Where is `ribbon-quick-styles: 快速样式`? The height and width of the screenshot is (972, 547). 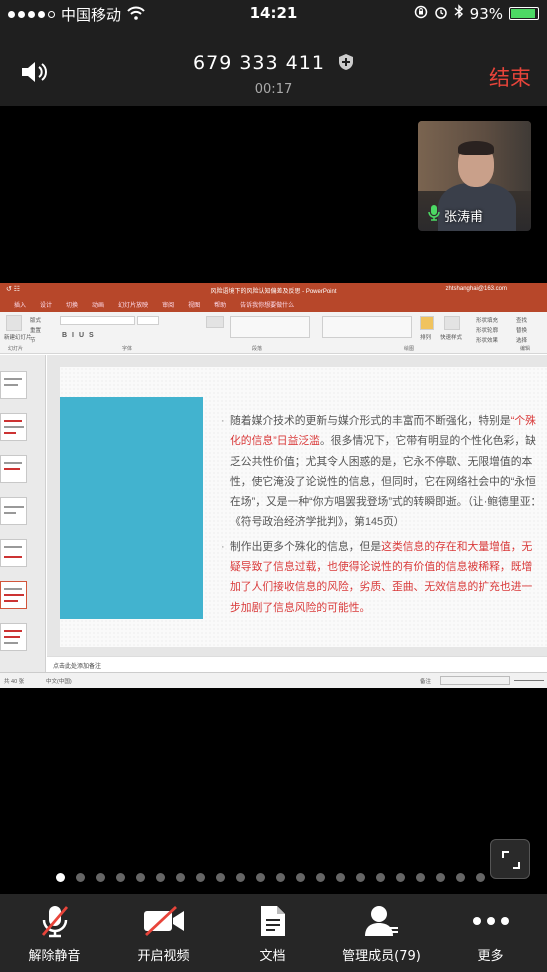
ribbon-quick-styles: 快速样式 is located at coordinates (451, 337).